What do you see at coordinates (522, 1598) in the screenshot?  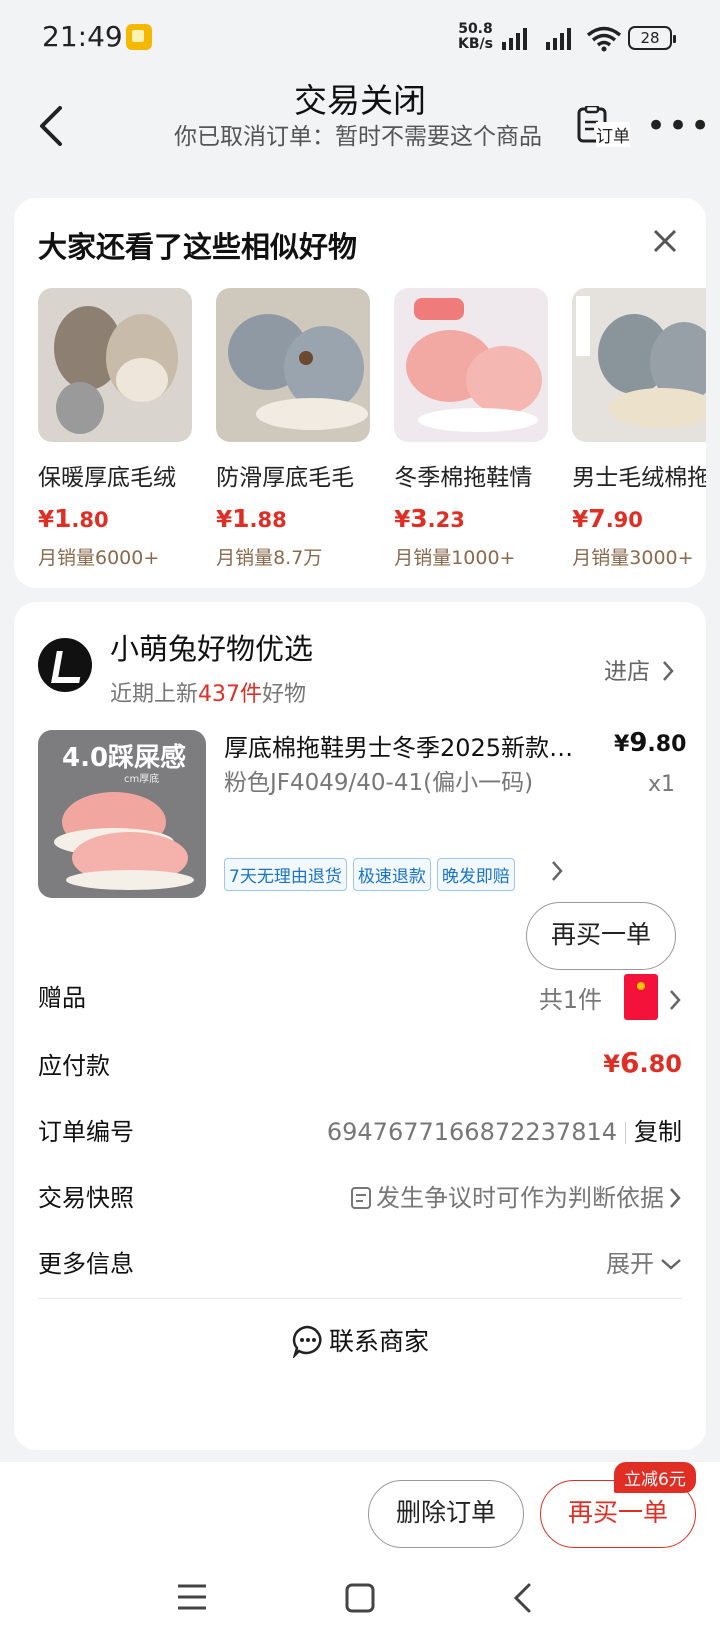 I see `nav-back-icon` at bounding box center [522, 1598].